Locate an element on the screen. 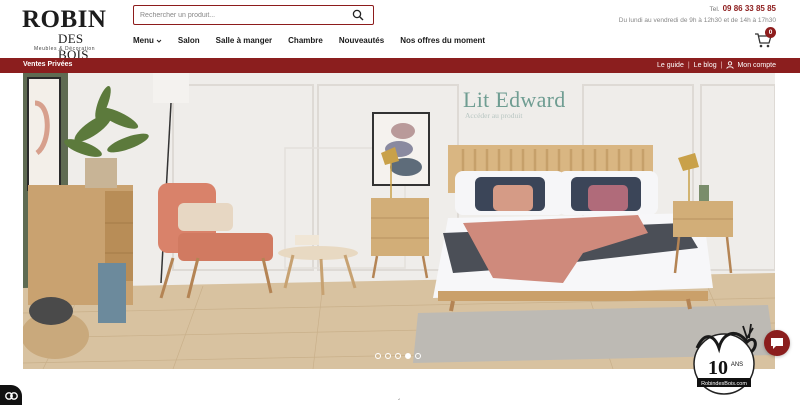 The height and width of the screenshot is (410, 800). badge-years-label: ANS is located at coordinates (737, 365).